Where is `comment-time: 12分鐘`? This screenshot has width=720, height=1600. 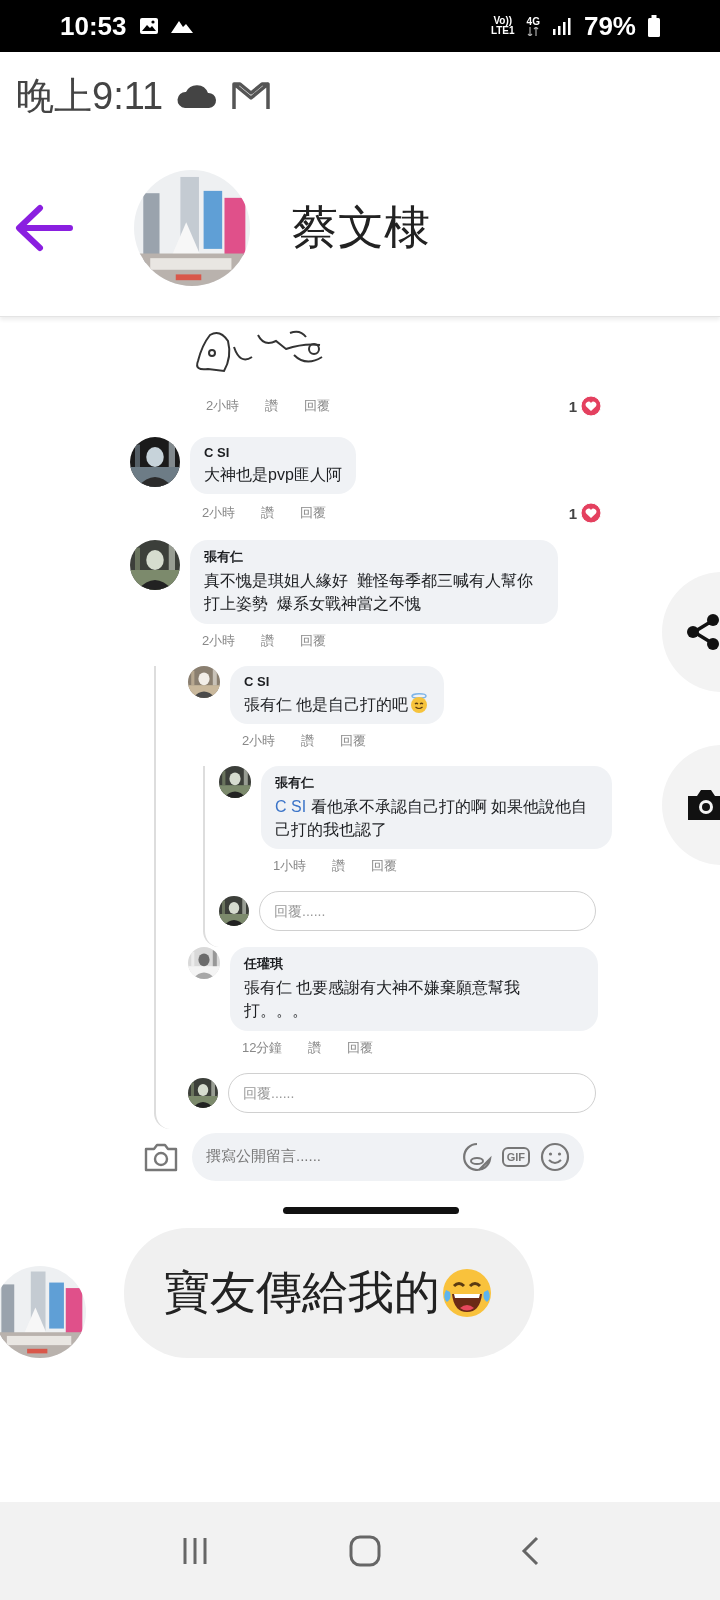
comment-time: 12分鐘 is located at coordinates (262, 1047).